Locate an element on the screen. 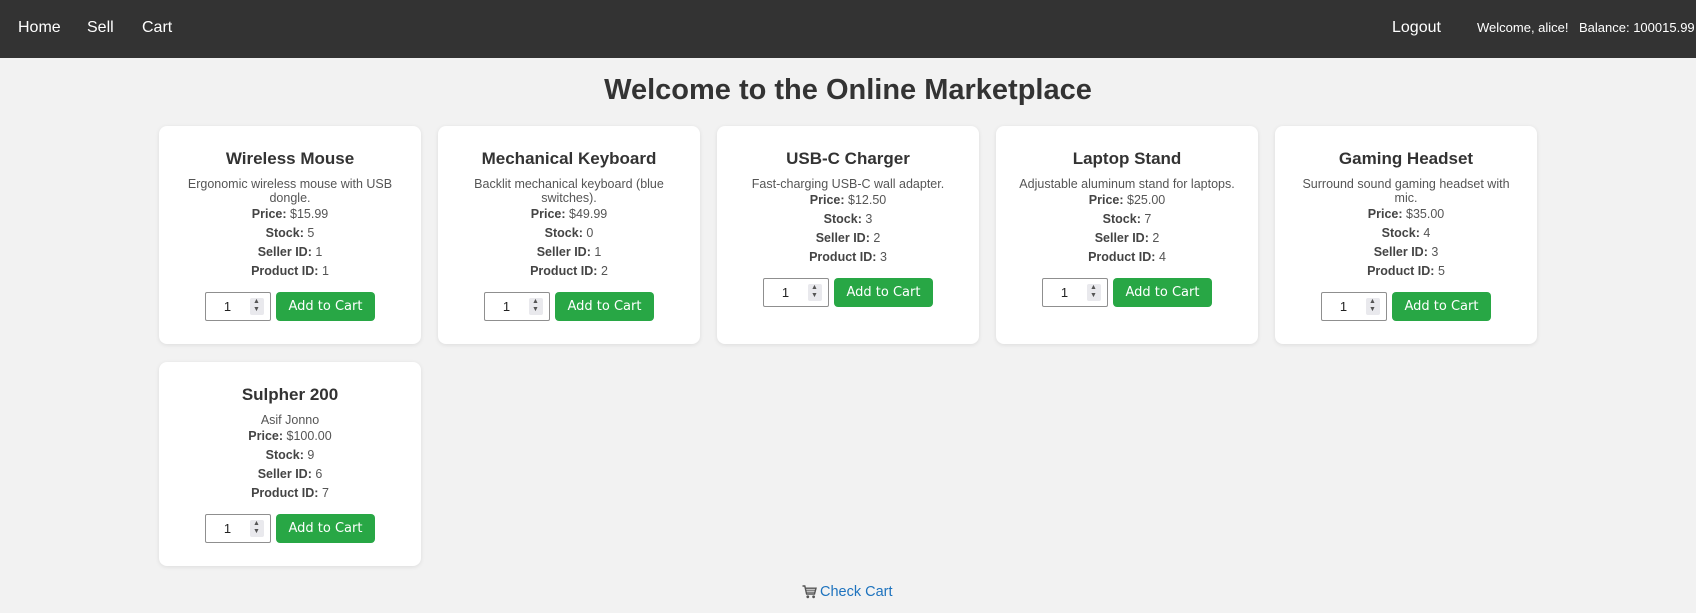 The height and width of the screenshot is (613, 1696). price-value: $49.99 is located at coordinates (588, 214).